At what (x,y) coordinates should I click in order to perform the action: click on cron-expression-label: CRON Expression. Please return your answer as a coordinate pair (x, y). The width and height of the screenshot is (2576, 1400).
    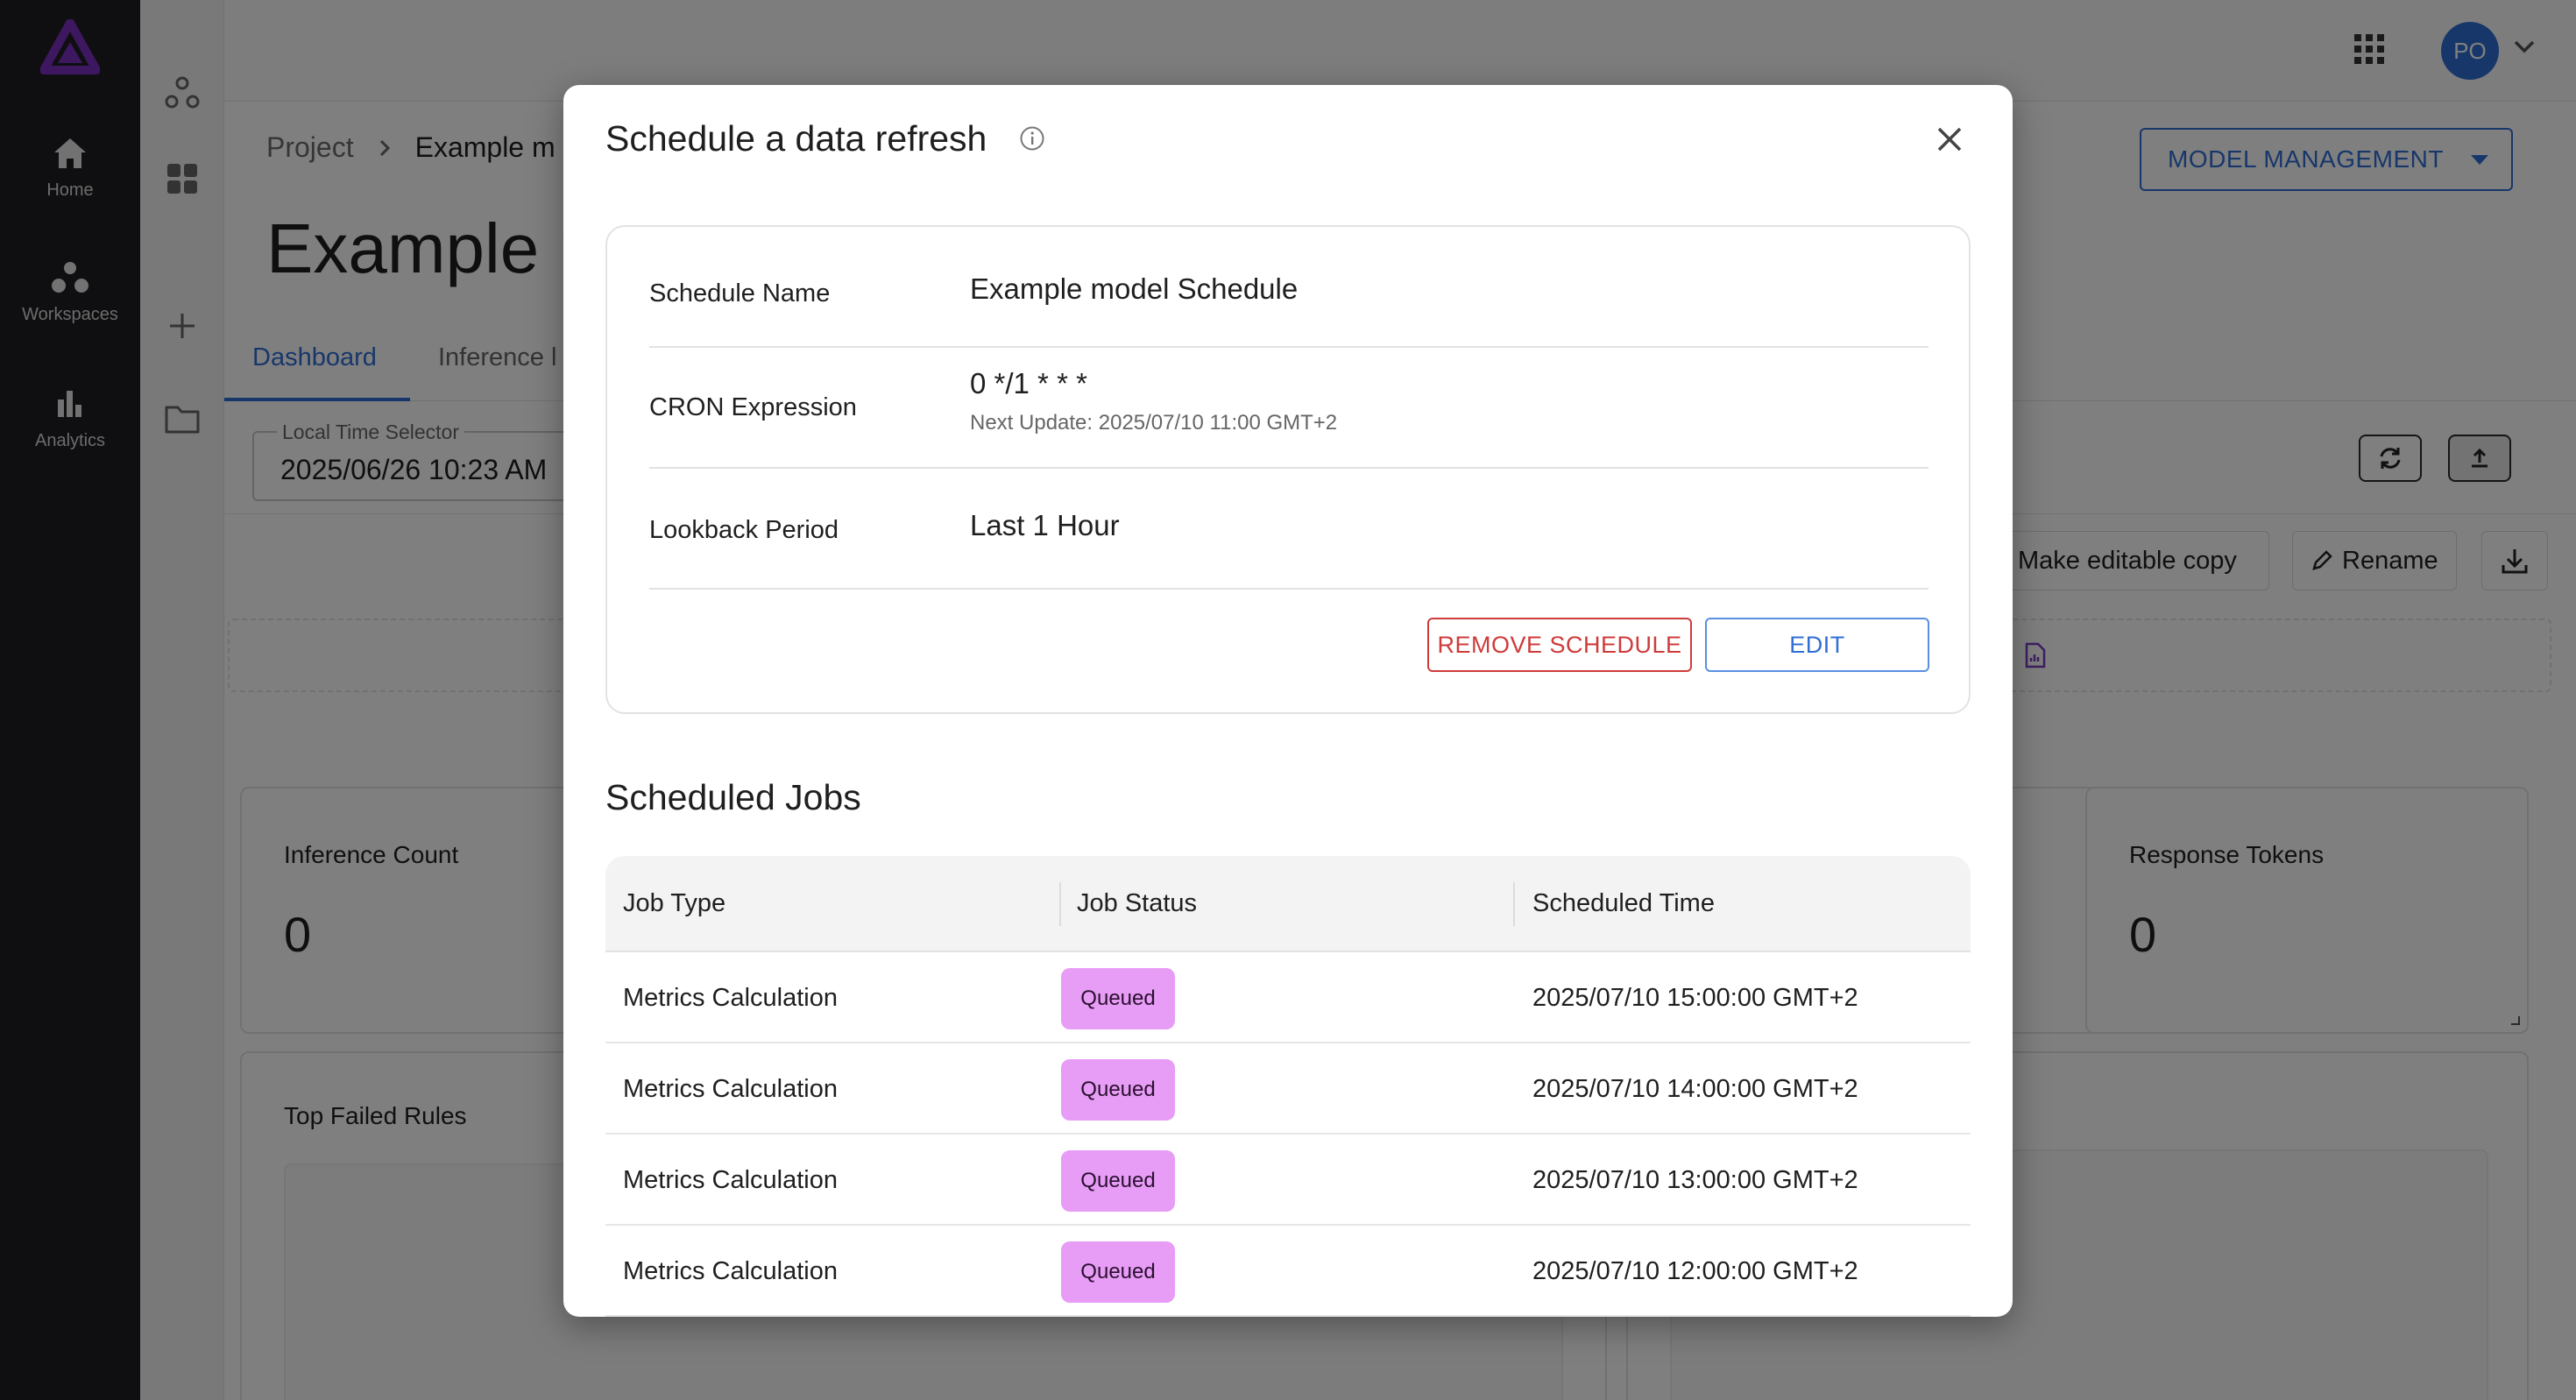
    Looking at the image, I should click on (753, 407).